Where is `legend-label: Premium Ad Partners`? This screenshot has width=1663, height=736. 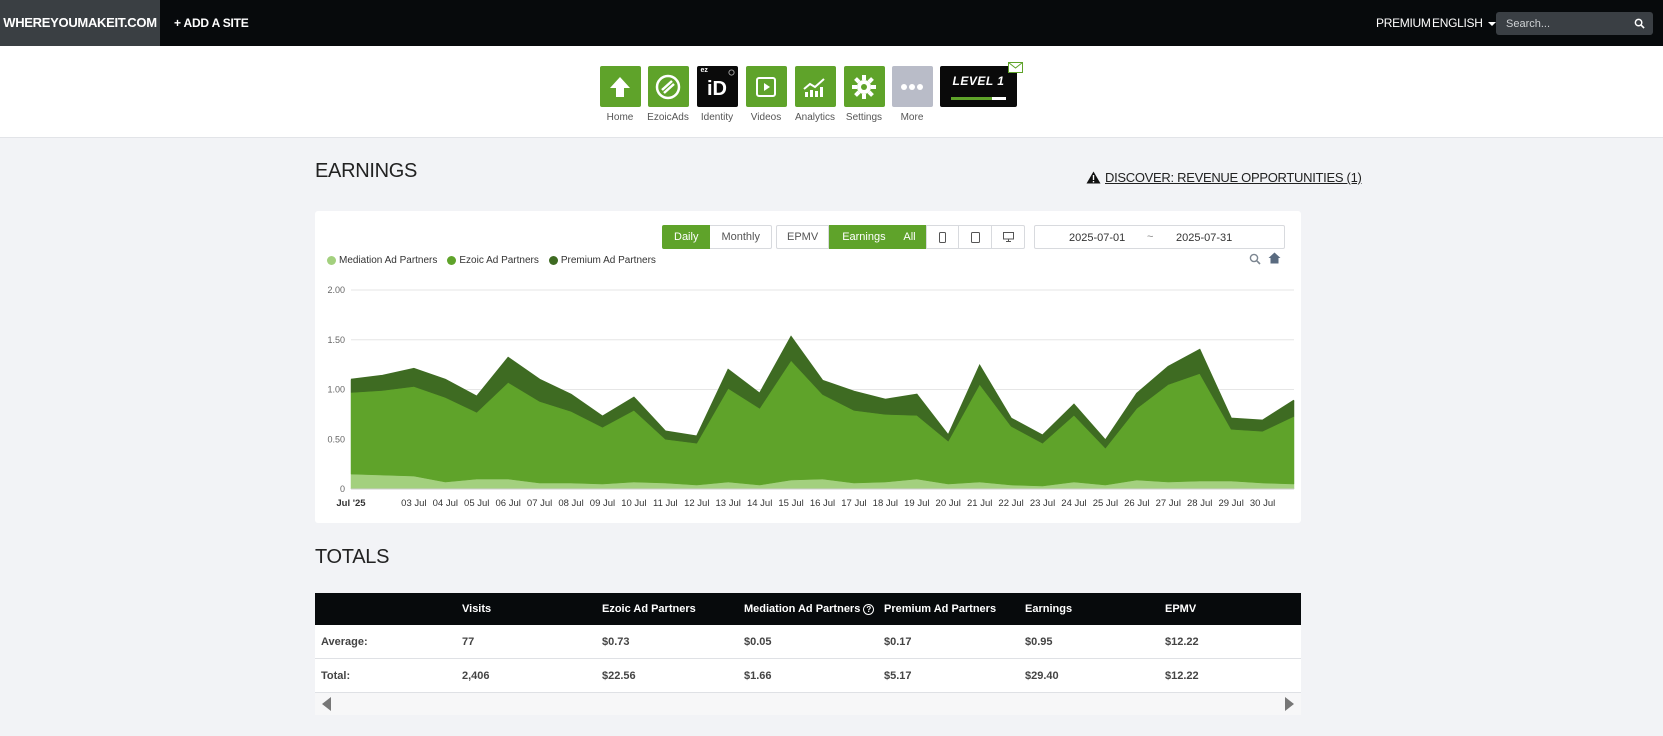
legend-label: Premium Ad Partners is located at coordinates (608, 260).